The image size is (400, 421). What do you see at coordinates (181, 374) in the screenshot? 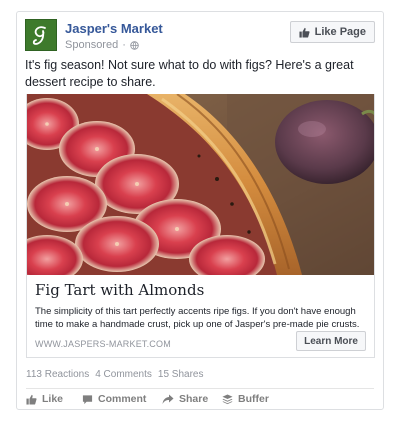
I see `shares-count: 15 Shares` at bounding box center [181, 374].